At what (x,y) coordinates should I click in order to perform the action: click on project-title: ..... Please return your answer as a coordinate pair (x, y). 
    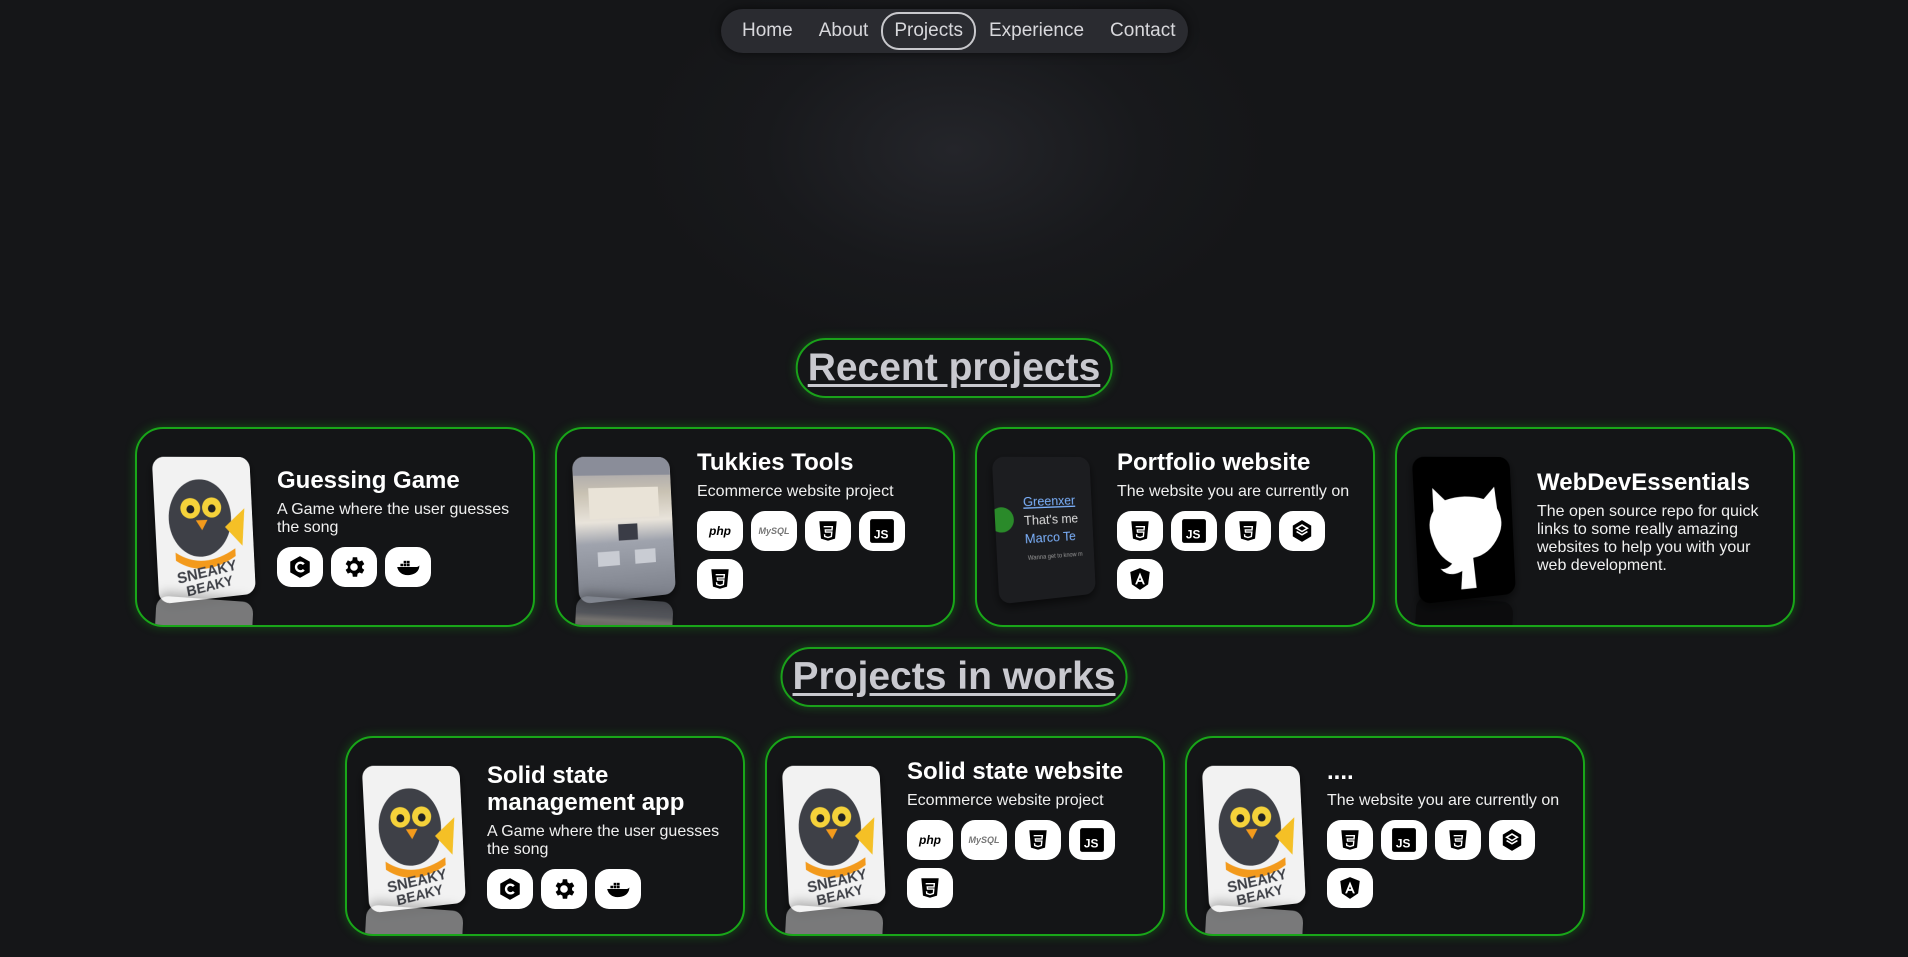
    Looking at the image, I should click on (1448, 771).